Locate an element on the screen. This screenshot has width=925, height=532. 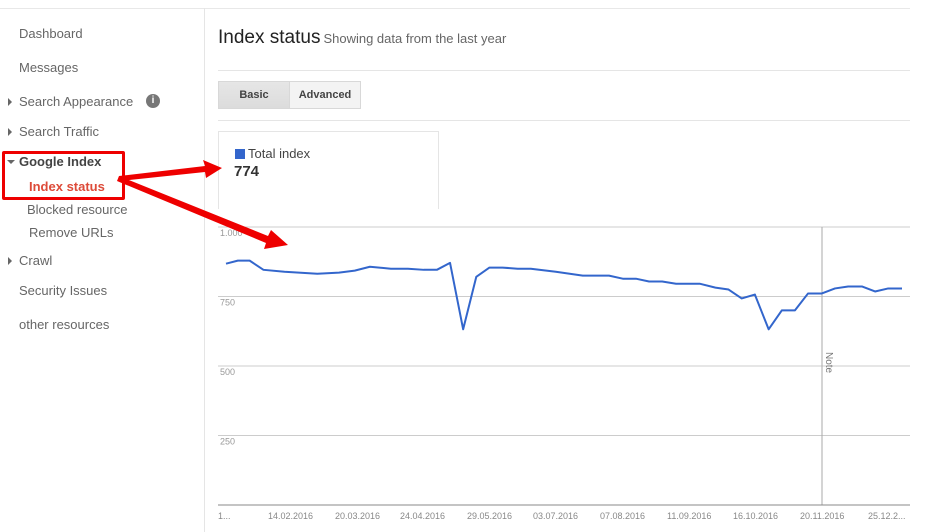
note-label: Note is located at coordinates (828, 363).